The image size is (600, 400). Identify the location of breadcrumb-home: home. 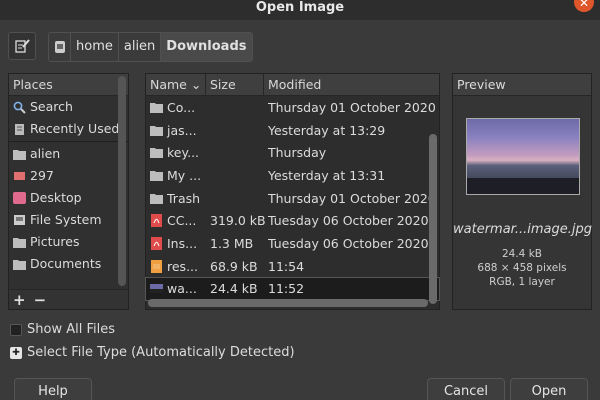
(95, 47).